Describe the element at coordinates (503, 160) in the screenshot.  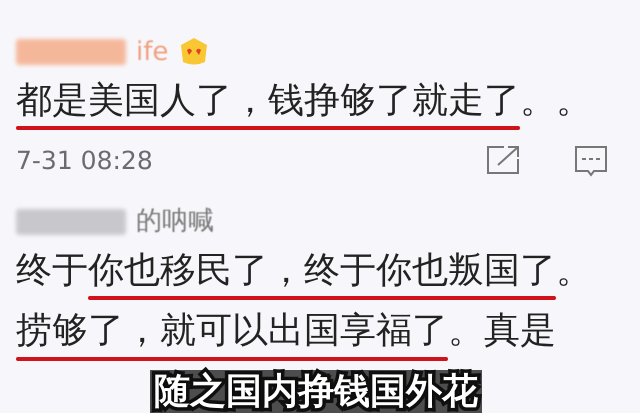
I see `share-icon` at that location.